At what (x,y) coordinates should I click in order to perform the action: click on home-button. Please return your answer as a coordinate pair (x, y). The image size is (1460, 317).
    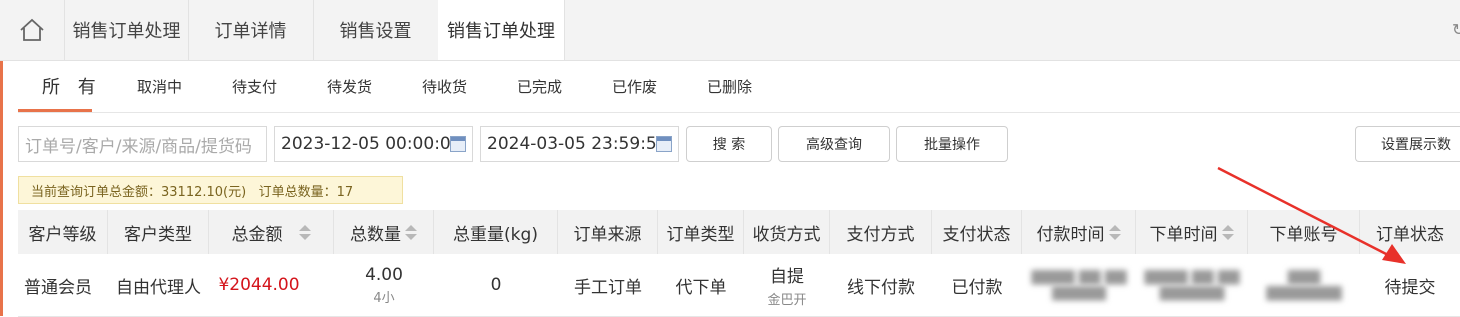
    Looking at the image, I should click on (32, 30).